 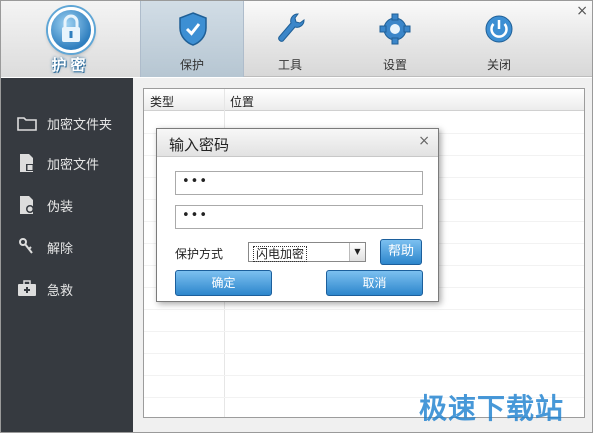 I want to click on tab-protect: 保护, so click(x=192, y=39).